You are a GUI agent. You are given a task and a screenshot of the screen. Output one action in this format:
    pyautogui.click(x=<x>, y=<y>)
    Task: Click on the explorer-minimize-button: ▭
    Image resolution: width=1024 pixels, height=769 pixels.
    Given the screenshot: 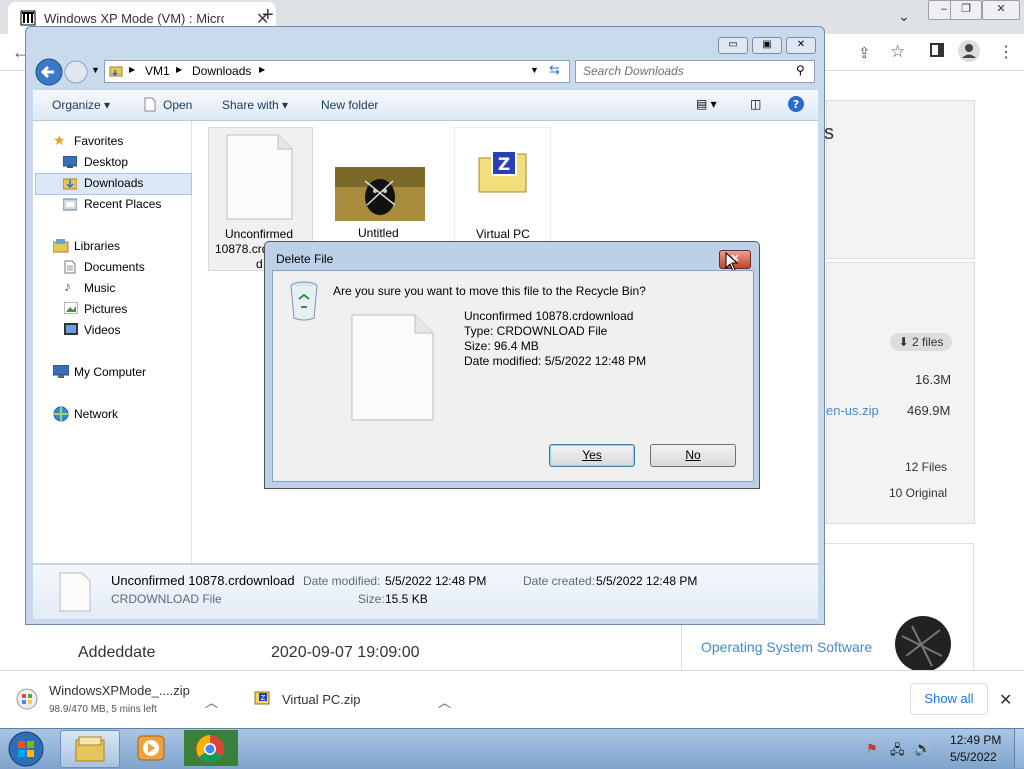 What is the action you would take?
    pyautogui.click(x=733, y=45)
    